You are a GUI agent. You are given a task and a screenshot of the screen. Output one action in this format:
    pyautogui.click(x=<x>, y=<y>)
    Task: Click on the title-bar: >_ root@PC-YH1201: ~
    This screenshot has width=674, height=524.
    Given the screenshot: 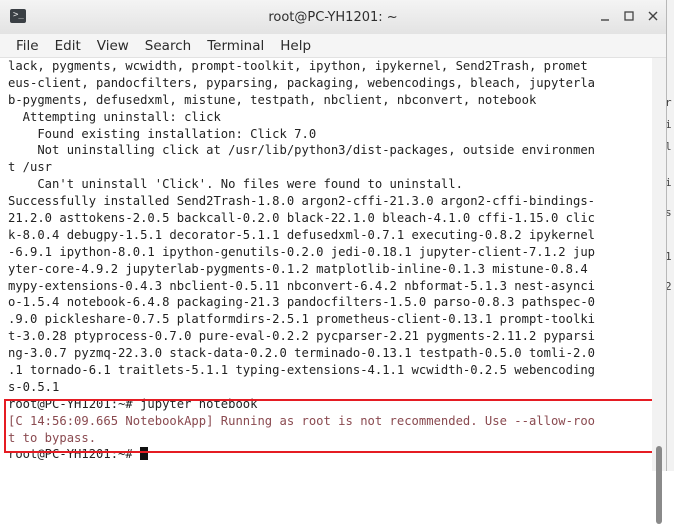 What is the action you would take?
    pyautogui.click(x=333, y=17)
    